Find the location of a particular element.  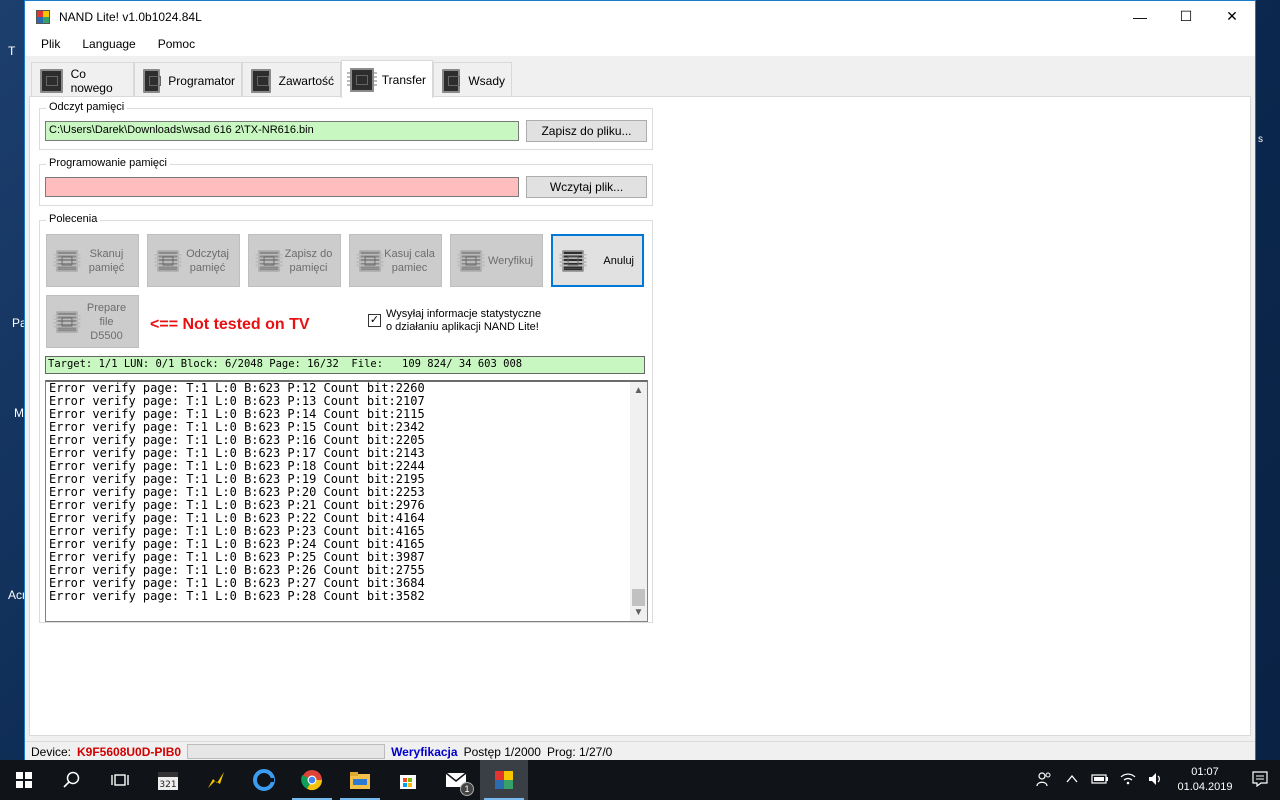

notifications-icon is located at coordinates (1260, 780).